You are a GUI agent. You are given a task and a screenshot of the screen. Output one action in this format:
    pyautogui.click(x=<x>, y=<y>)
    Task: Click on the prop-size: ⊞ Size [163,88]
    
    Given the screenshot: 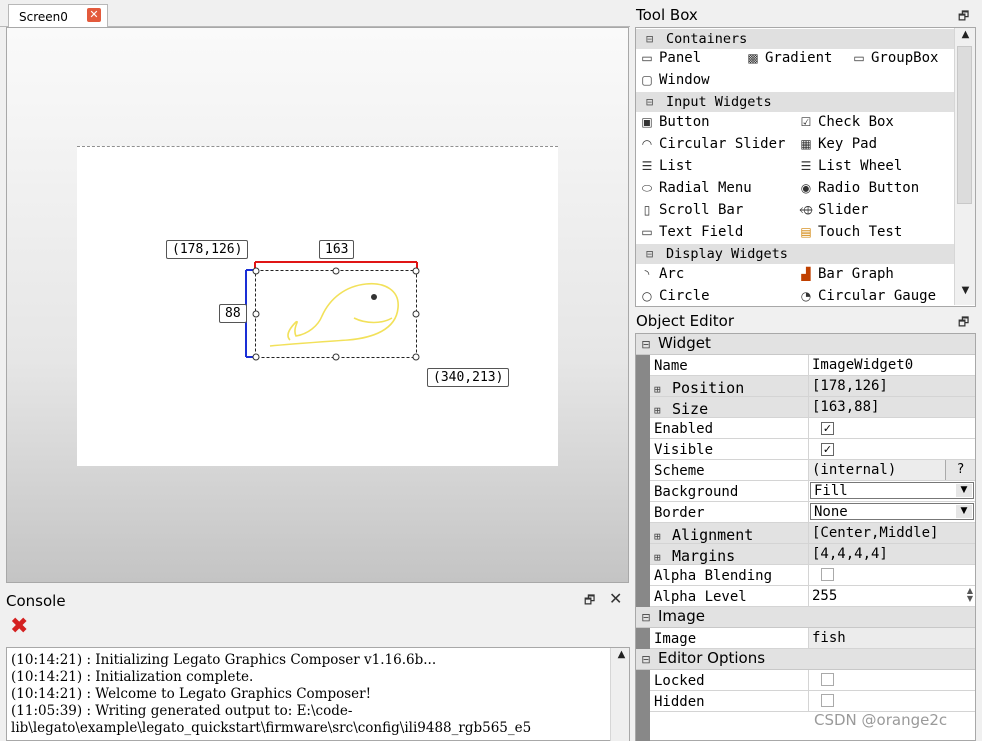 What is the action you would take?
    pyautogui.click(x=812, y=407)
    